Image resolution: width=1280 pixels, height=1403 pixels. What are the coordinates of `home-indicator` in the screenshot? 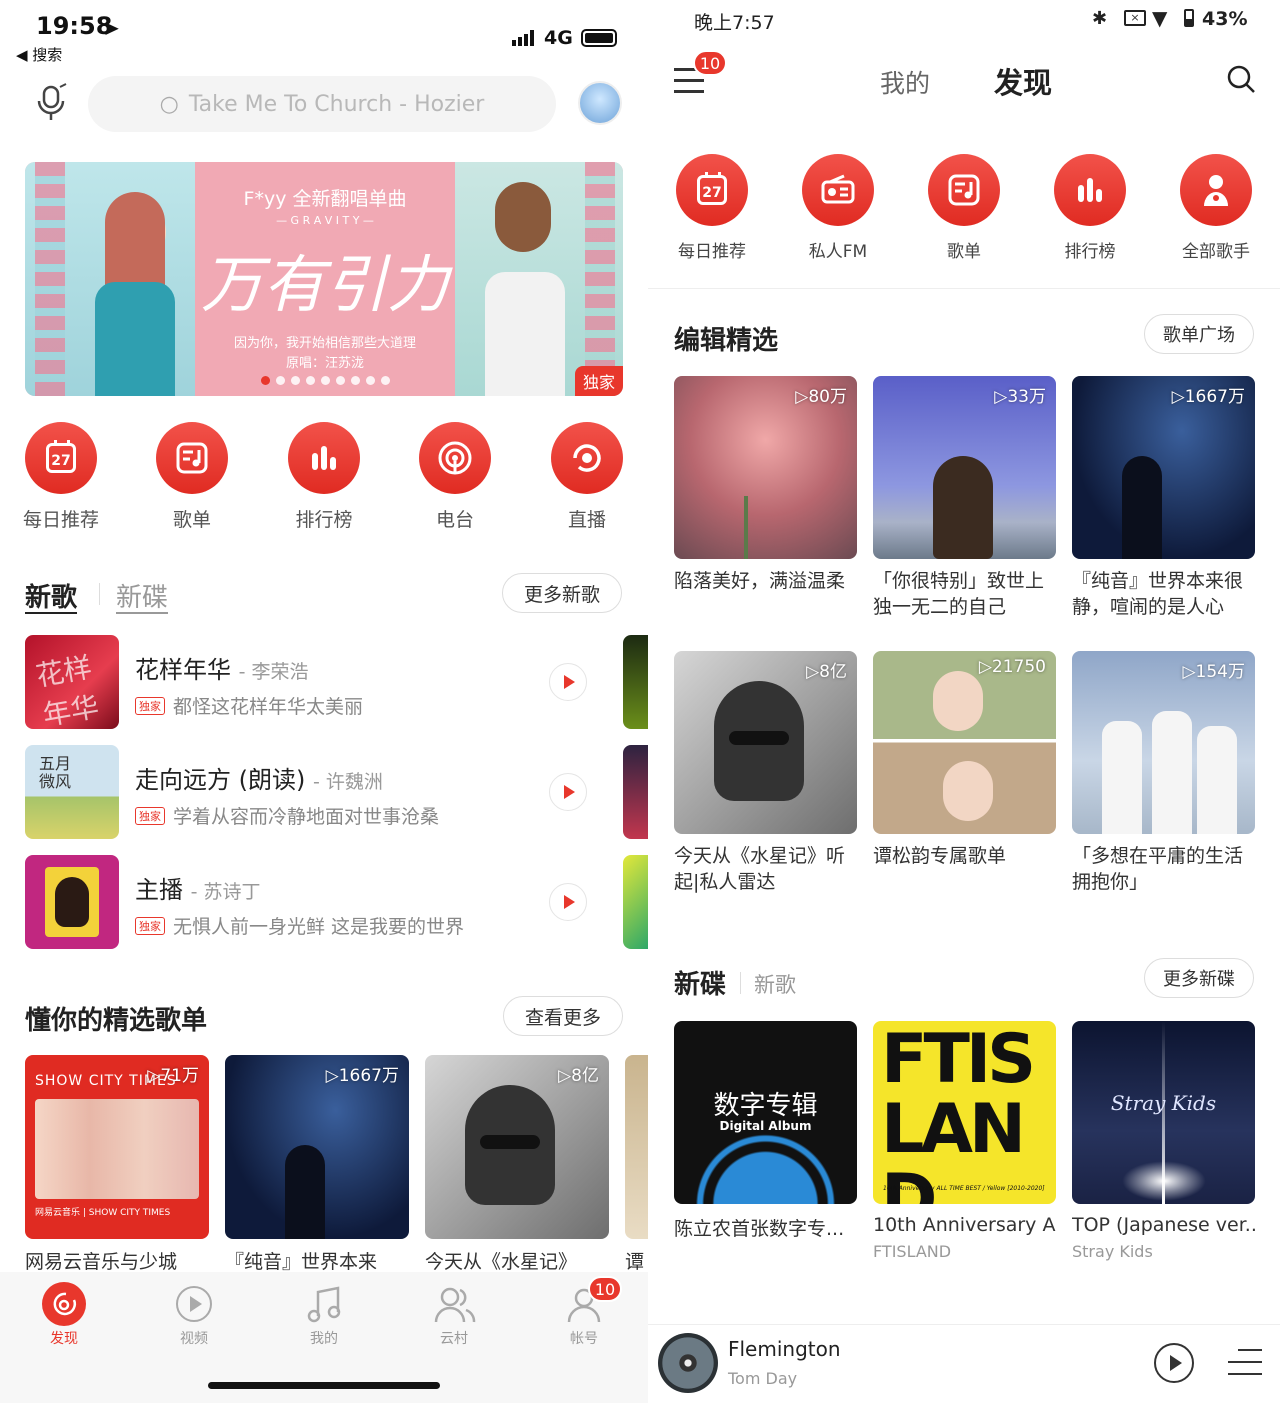 It's located at (324, 1385).